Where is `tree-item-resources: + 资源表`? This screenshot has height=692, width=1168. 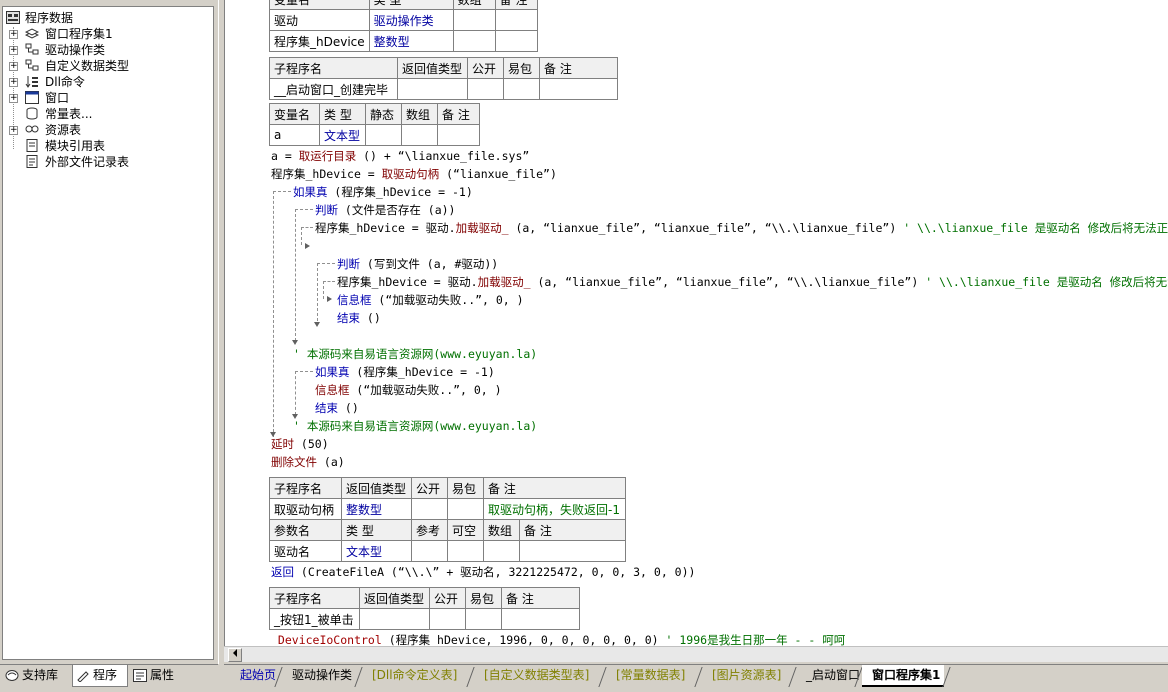 tree-item-resources: + 资源表 is located at coordinates (103, 130).